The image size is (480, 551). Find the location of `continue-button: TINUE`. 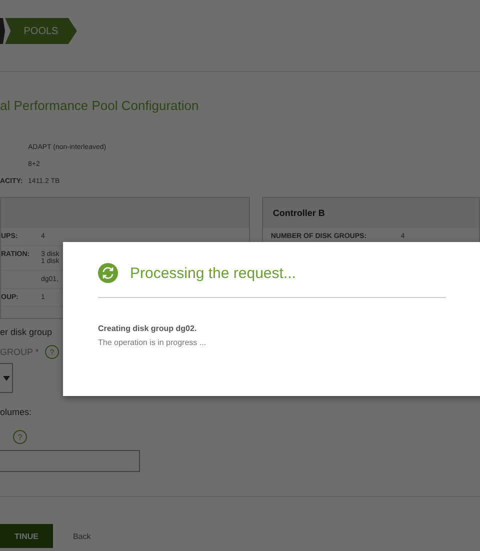

continue-button: TINUE is located at coordinates (26, 536).